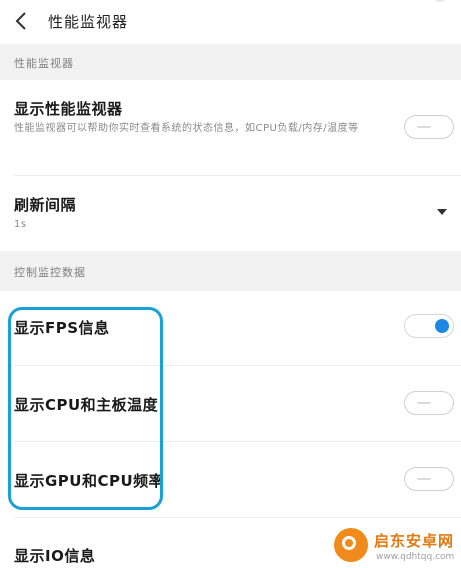  Describe the element at coordinates (440, 1) in the screenshot. I see `overflow-icon` at that location.